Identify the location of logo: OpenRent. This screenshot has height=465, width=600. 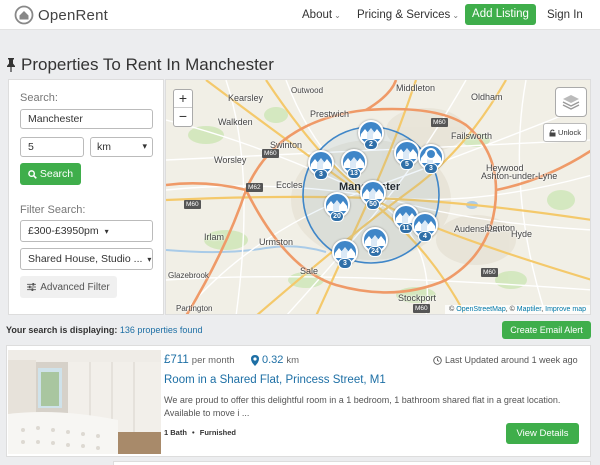
(61, 15).